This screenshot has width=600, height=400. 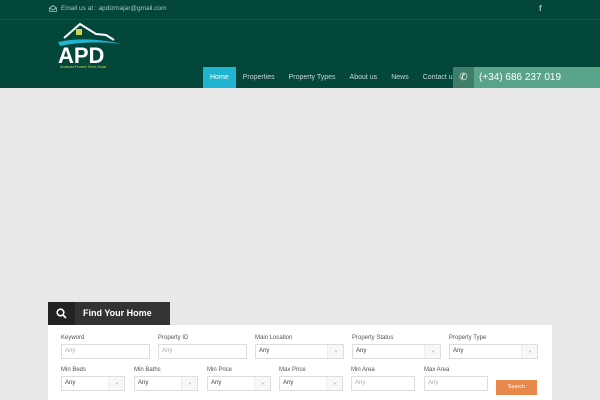 What do you see at coordinates (274, 338) in the screenshot?
I see `main-location-label: Main Location` at bounding box center [274, 338].